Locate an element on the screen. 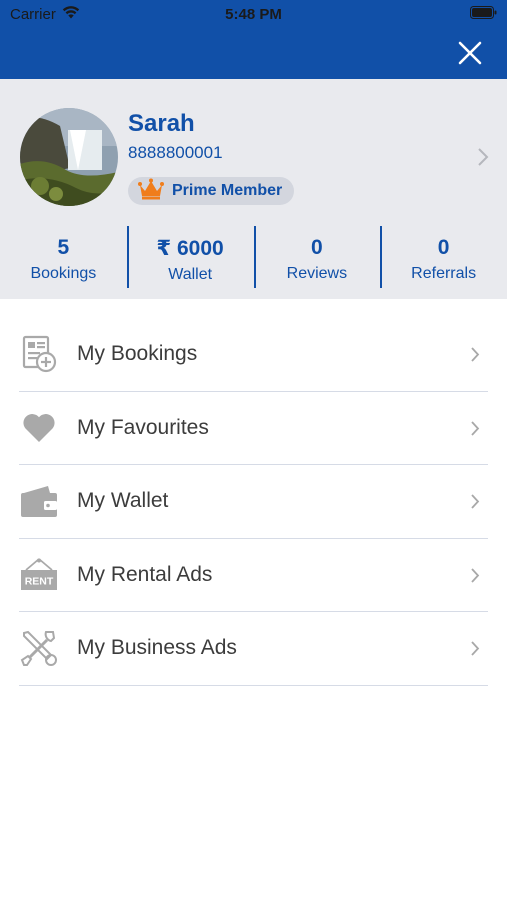 The image size is (507, 900). prime-member-badge: Prime Member is located at coordinates (211, 191).